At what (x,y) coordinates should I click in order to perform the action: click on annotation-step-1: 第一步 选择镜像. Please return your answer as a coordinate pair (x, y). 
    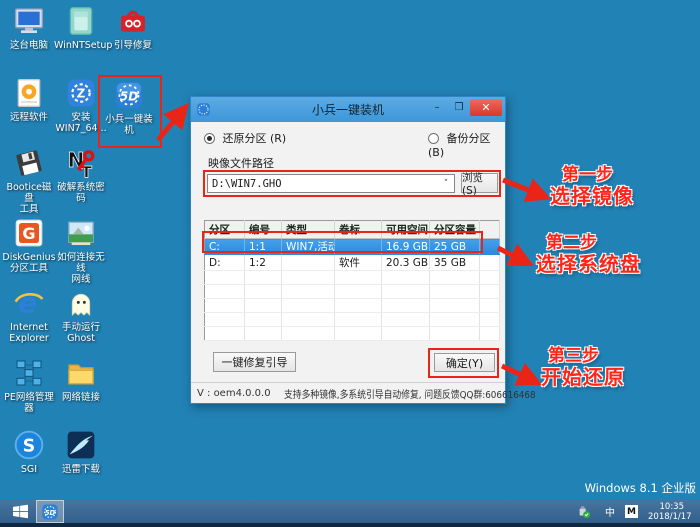
    Looking at the image, I should click on (592, 186).